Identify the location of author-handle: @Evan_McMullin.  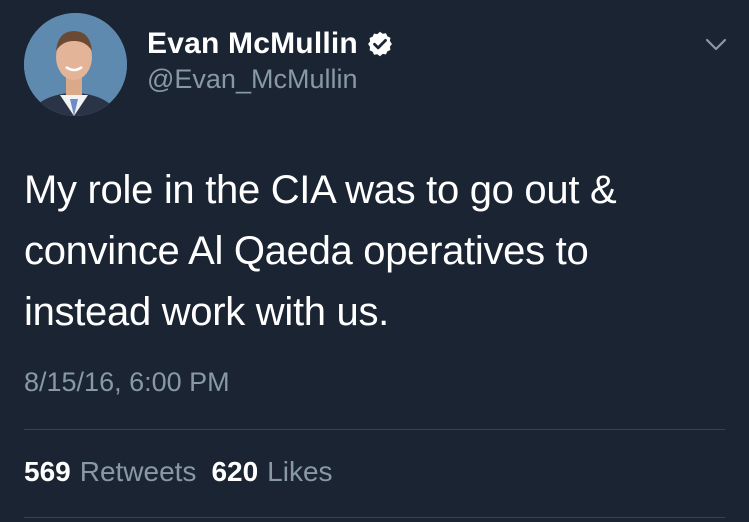
(252, 79).